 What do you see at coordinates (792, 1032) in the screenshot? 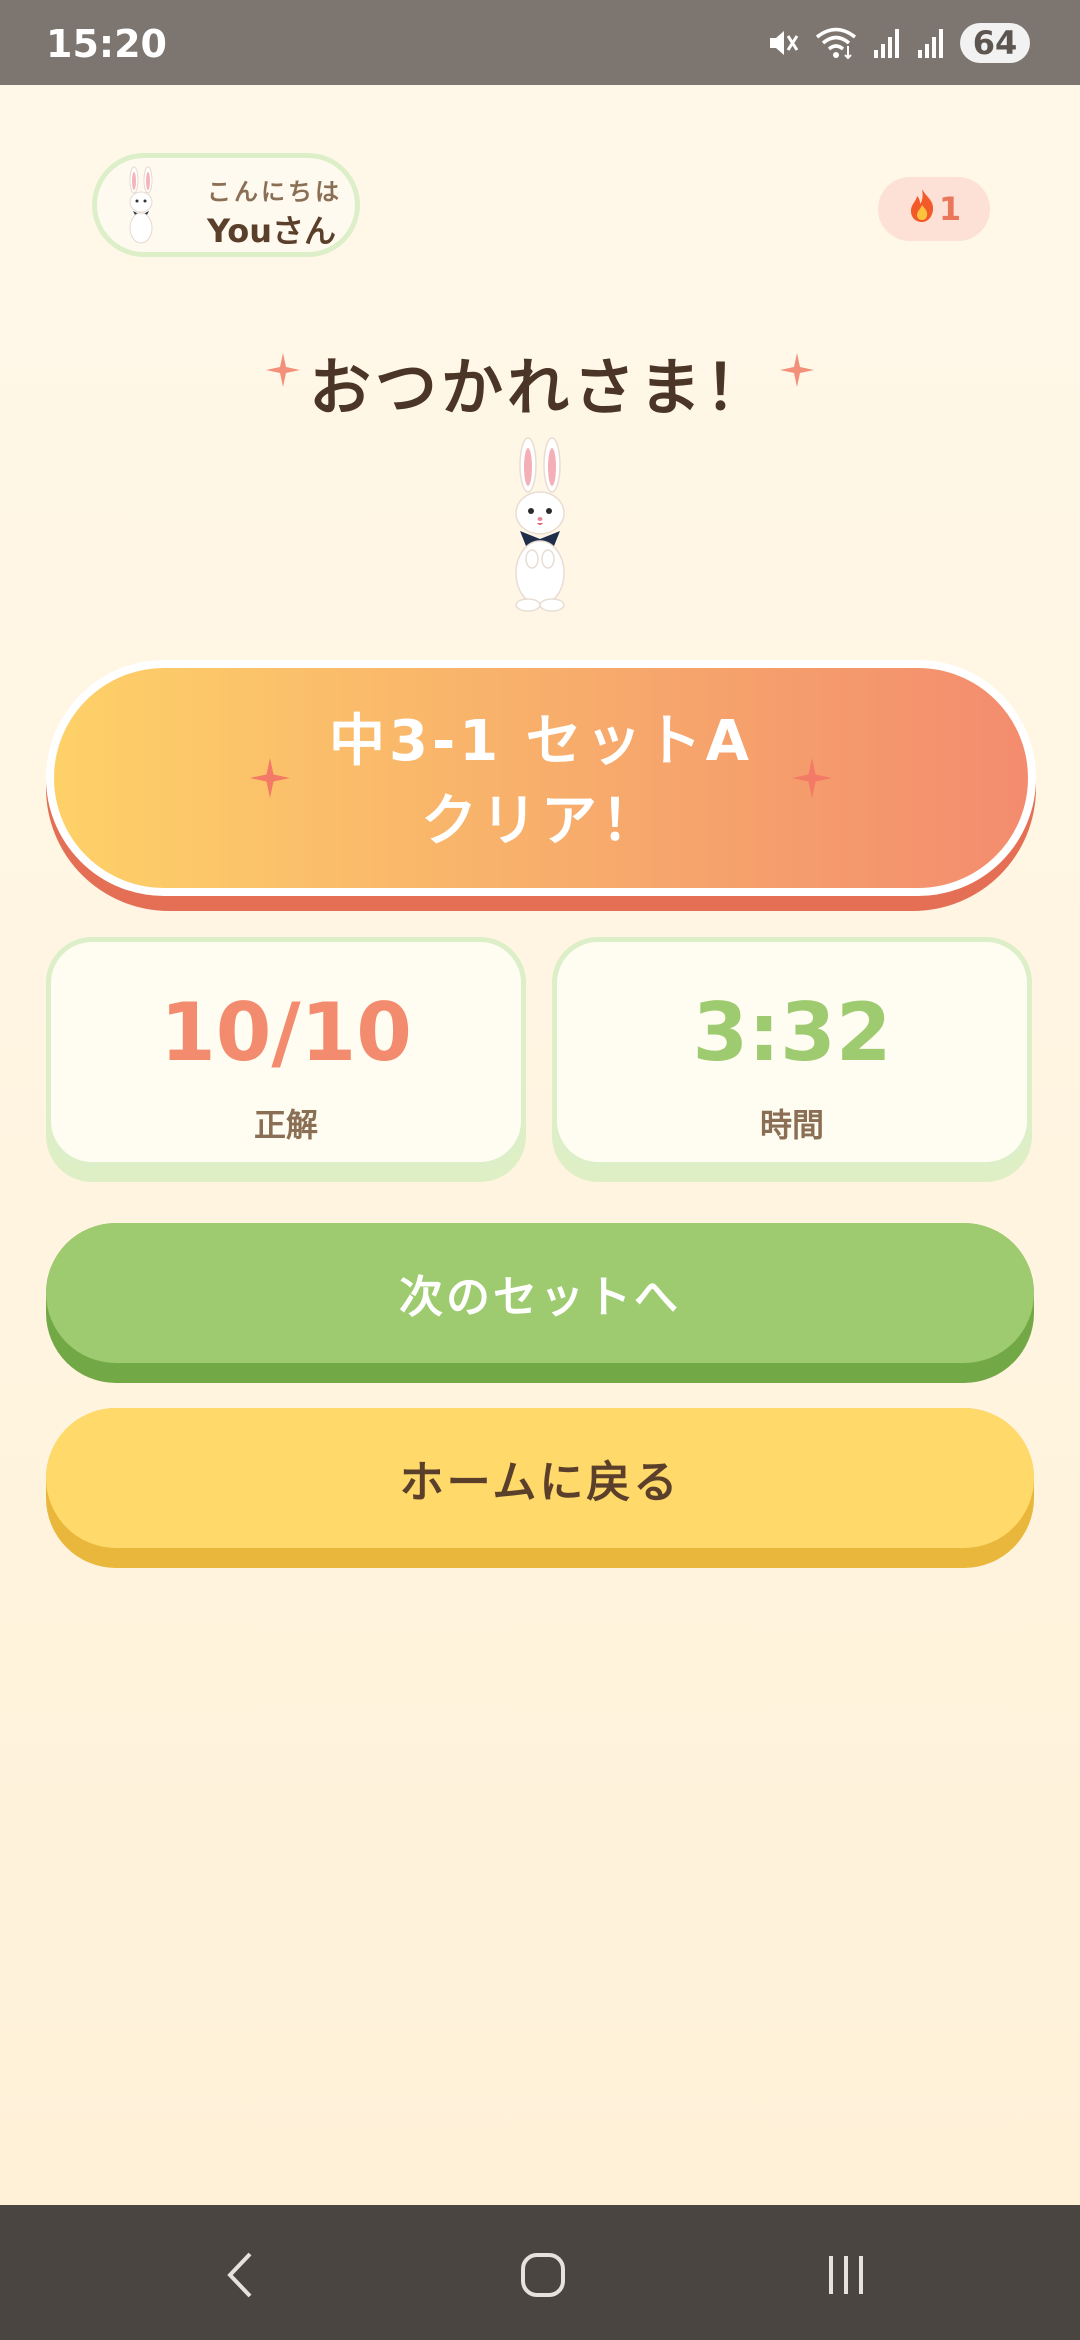
I see `time-value: 3:32` at bounding box center [792, 1032].